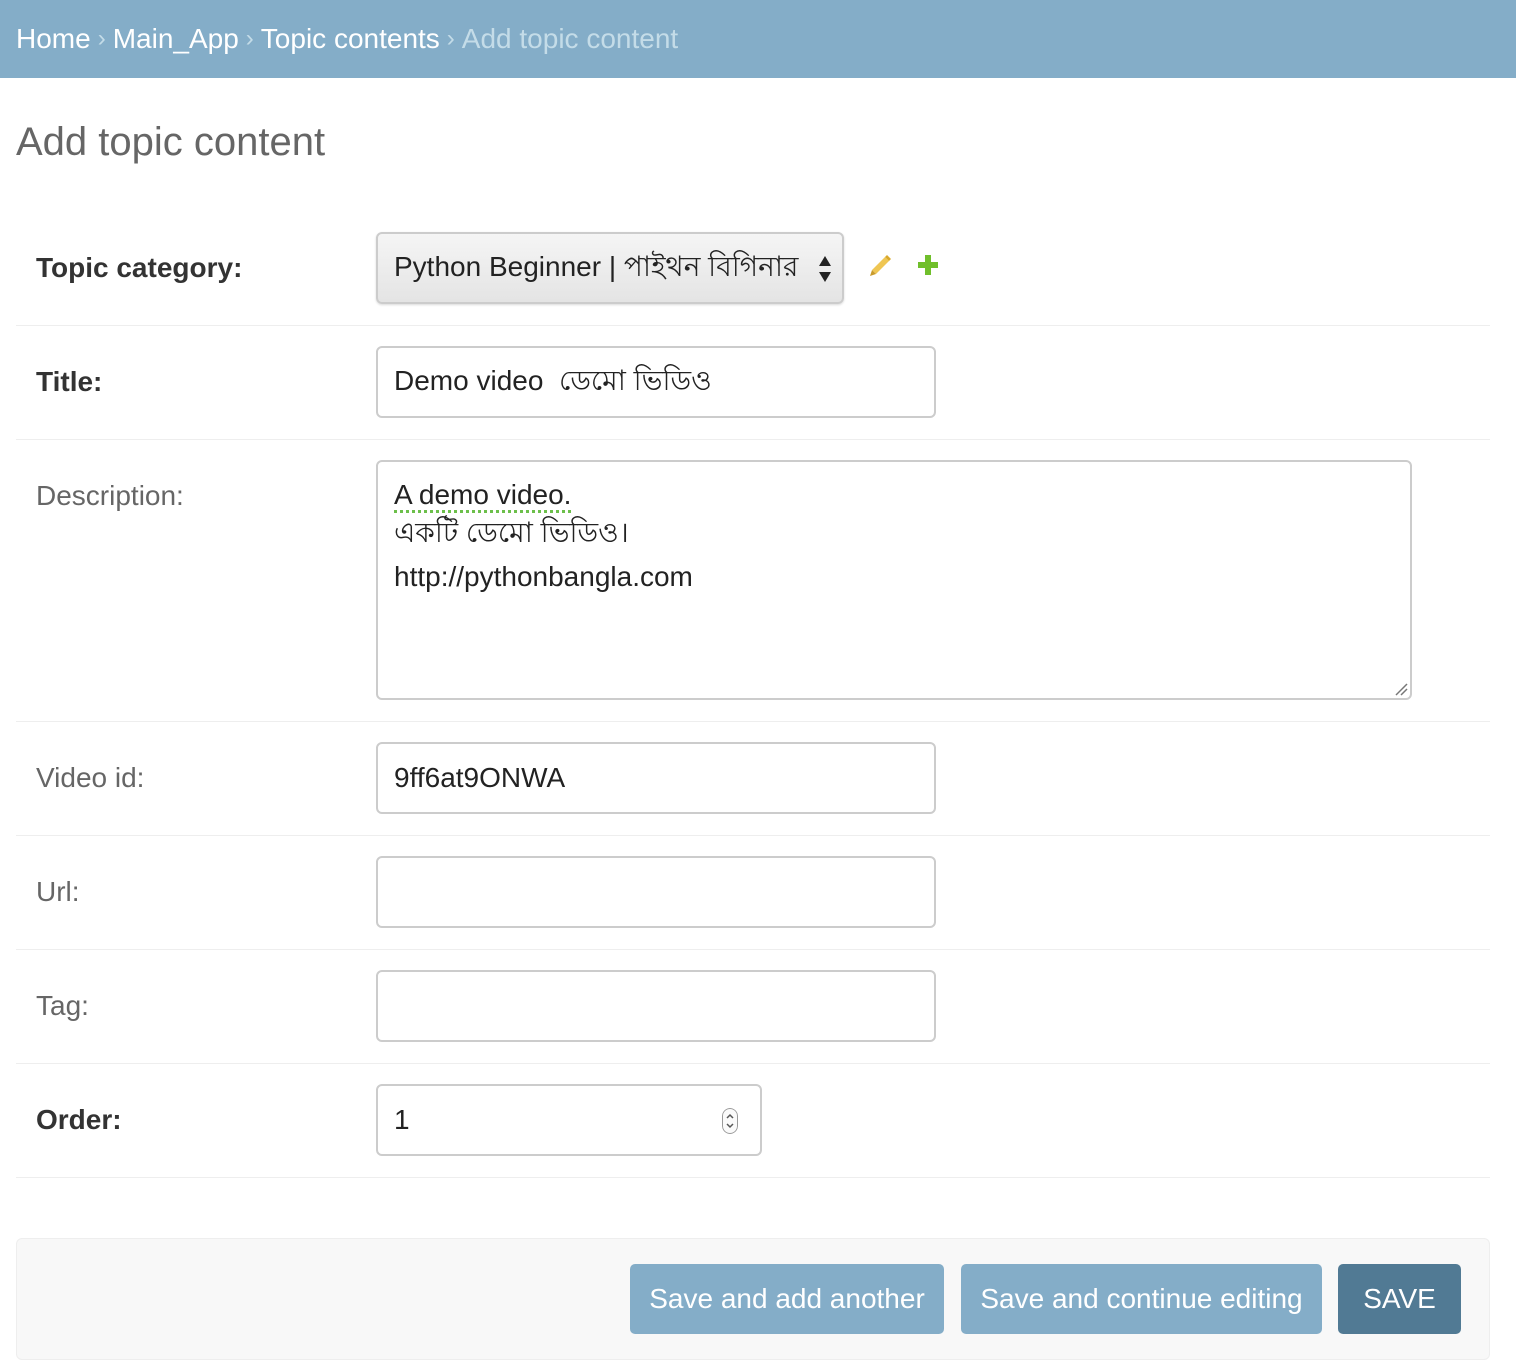 The width and height of the screenshot is (1516, 1364). What do you see at coordinates (570, 38) in the screenshot?
I see `breadcrumb-current: Add topic content` at bounding box center [570, 38].